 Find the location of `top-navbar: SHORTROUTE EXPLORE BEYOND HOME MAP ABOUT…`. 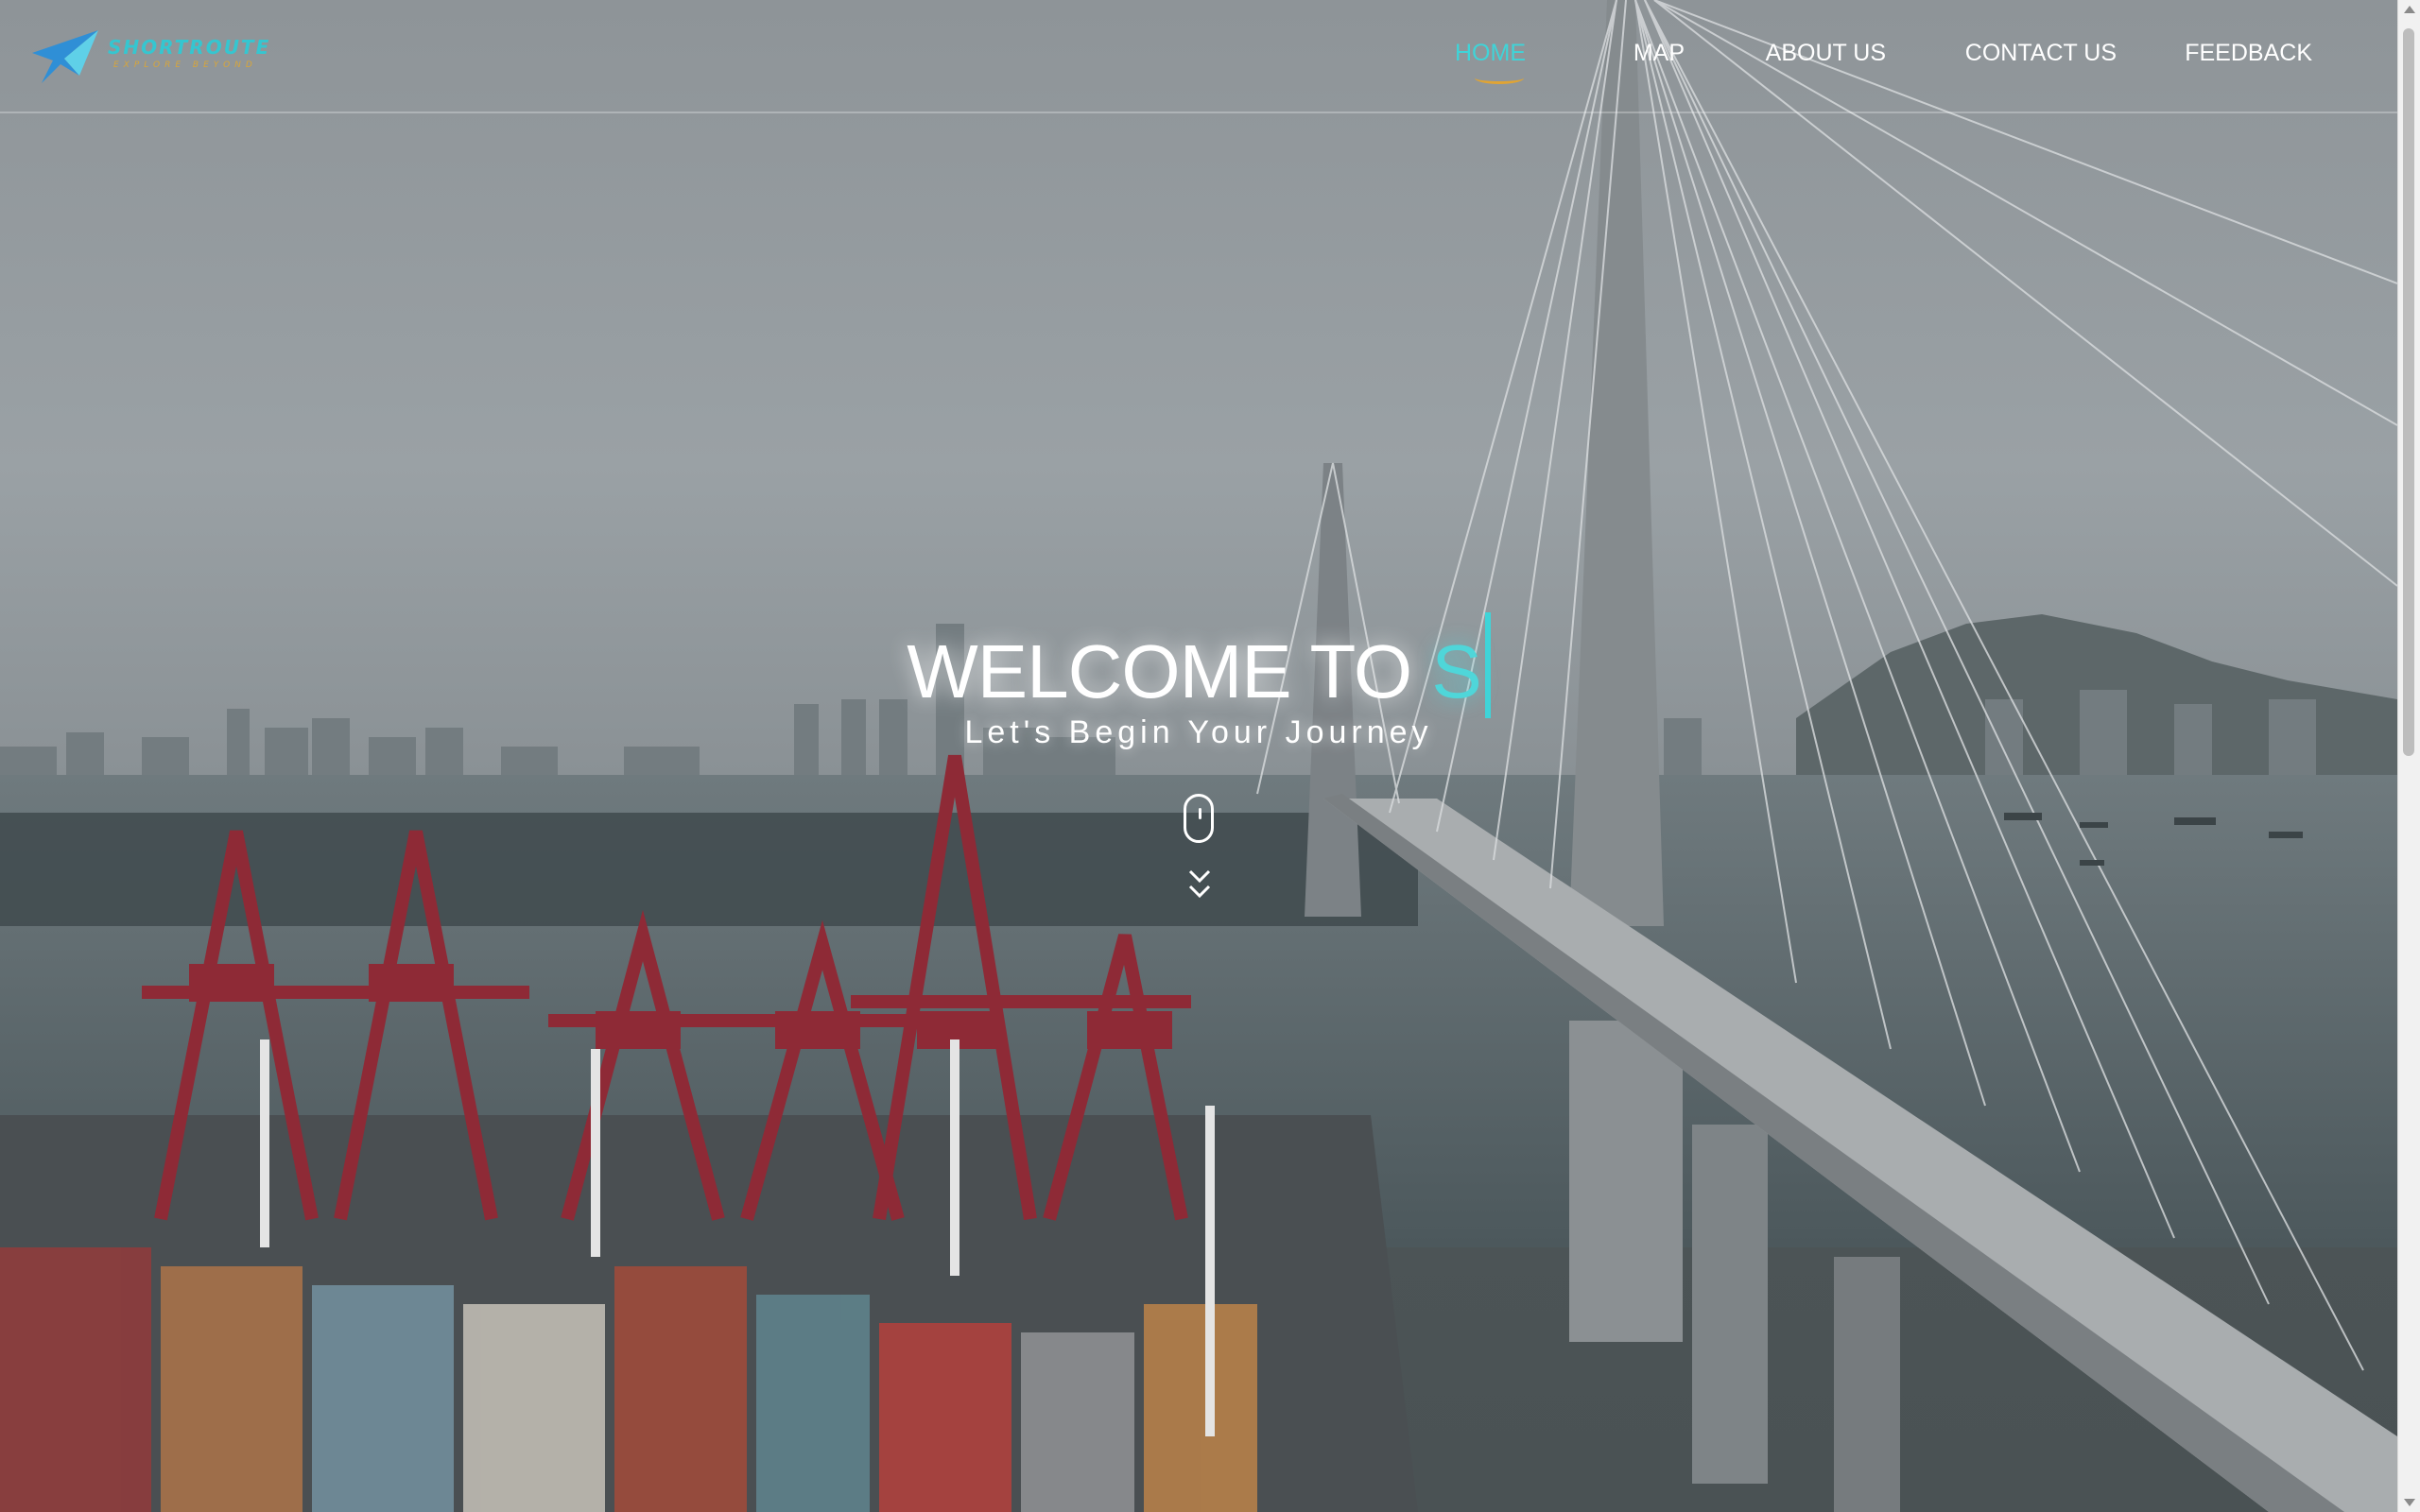

top-navbar: SHORTROUTE EXPLORE BEYOND HOME MAP ABOUT… is located at coordinates (1198, 56).